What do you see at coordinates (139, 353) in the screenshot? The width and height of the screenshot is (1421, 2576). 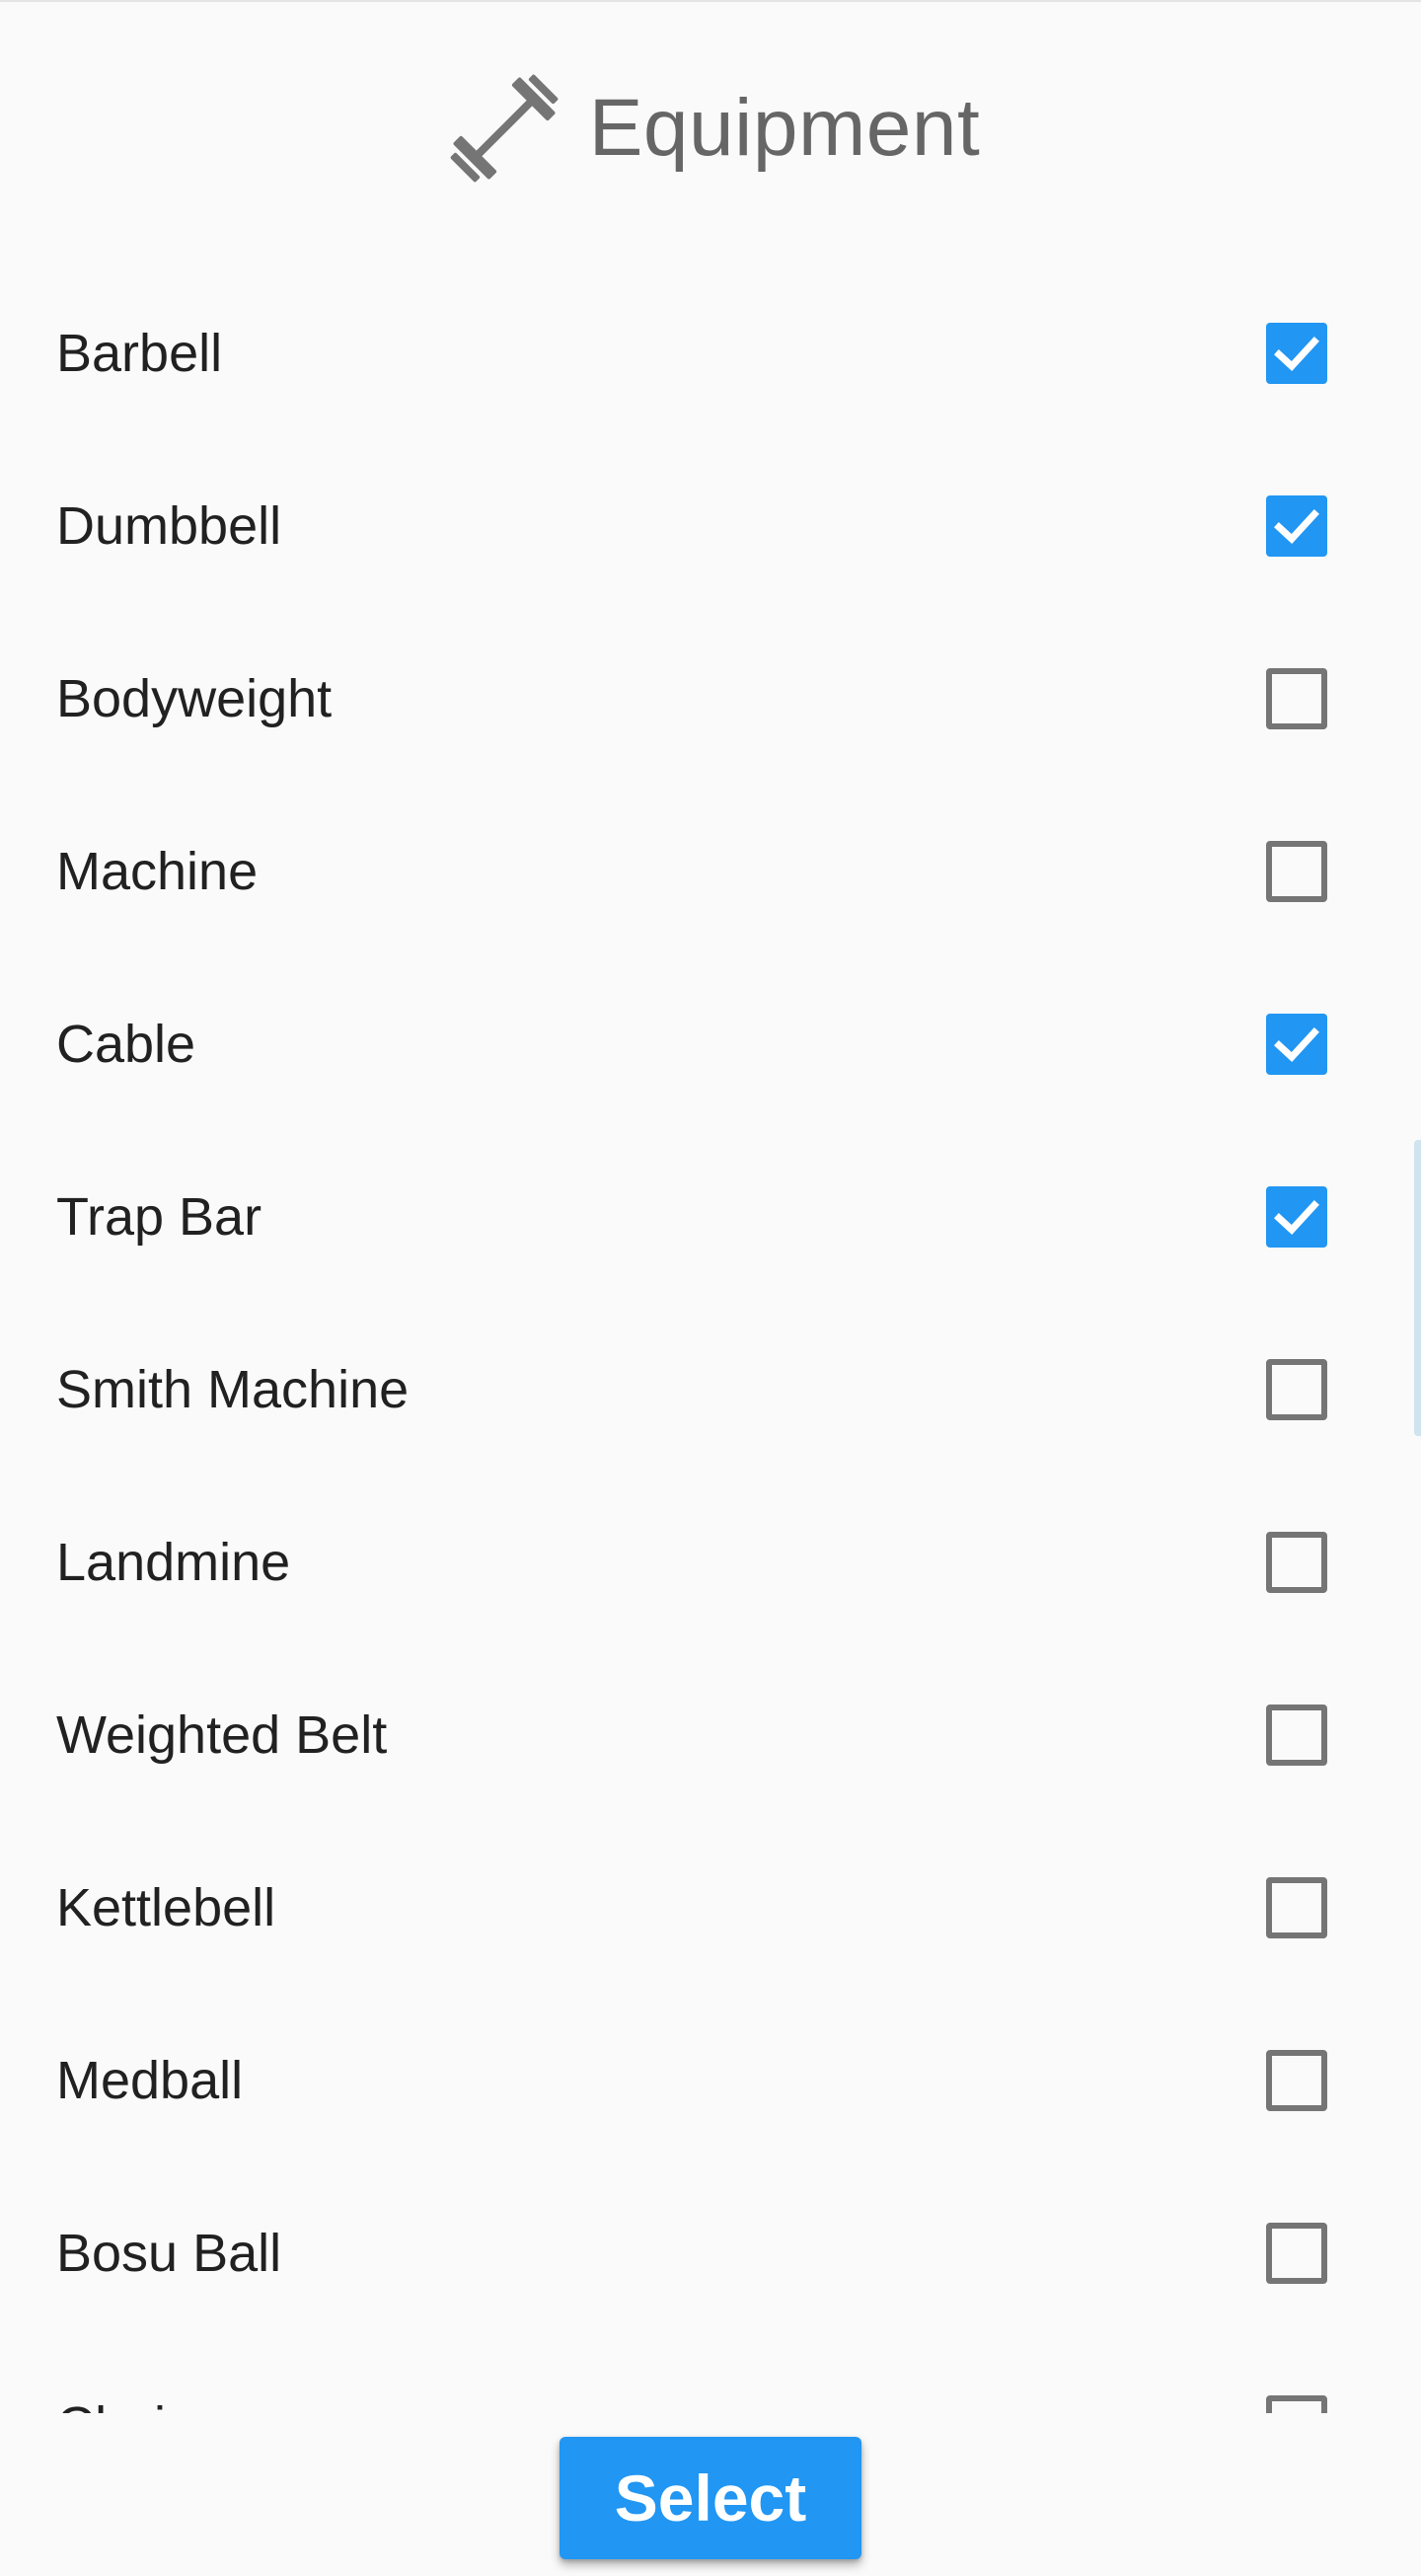 I see `equipment-label: Barbell` at bounding box center [139, 353].